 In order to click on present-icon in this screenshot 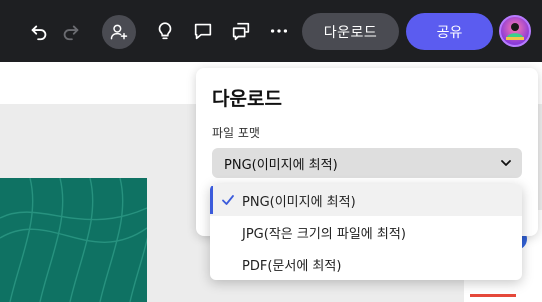, I will do `click(241, 31)`.